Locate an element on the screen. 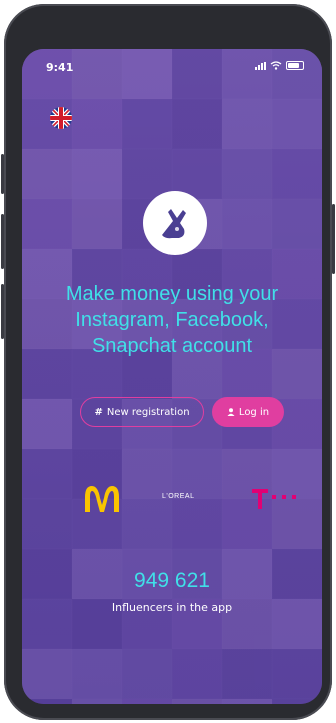 This screenshot has width=336, height=723. app-logo is located at coordinates (175, 223).